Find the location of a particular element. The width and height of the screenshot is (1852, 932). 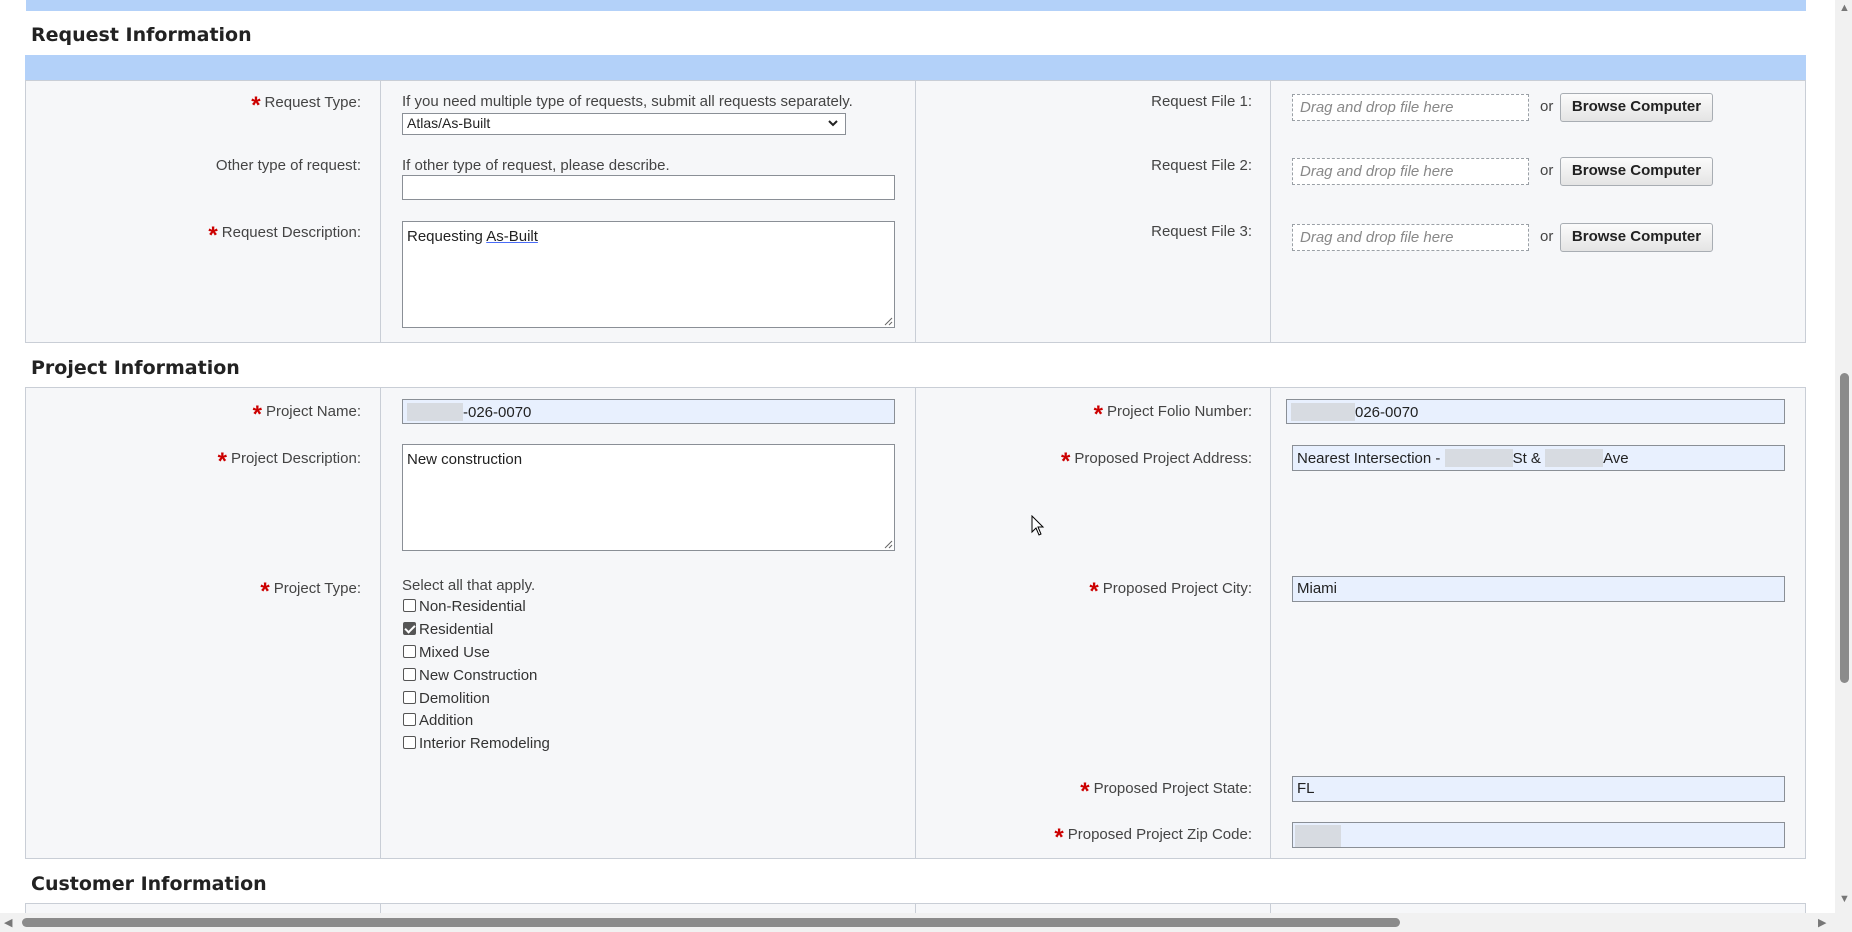

vertical-scrollbar: ▲ ▼ is located at coordinates (1843, 466).